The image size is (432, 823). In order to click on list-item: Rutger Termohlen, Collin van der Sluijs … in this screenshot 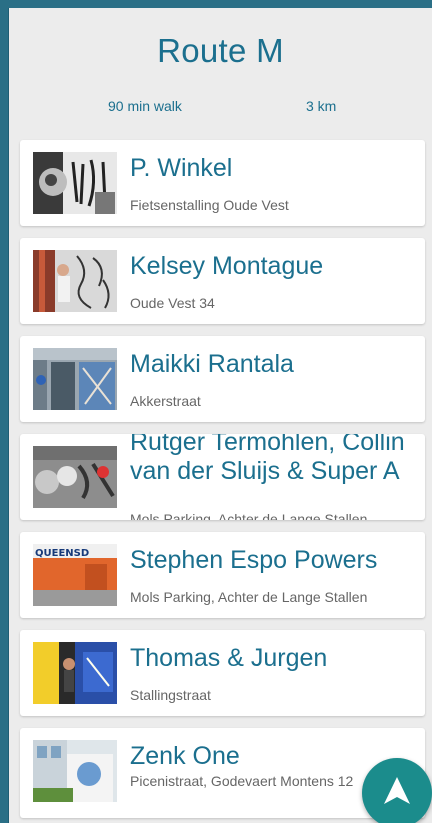, I will do `click(222, 477)`.